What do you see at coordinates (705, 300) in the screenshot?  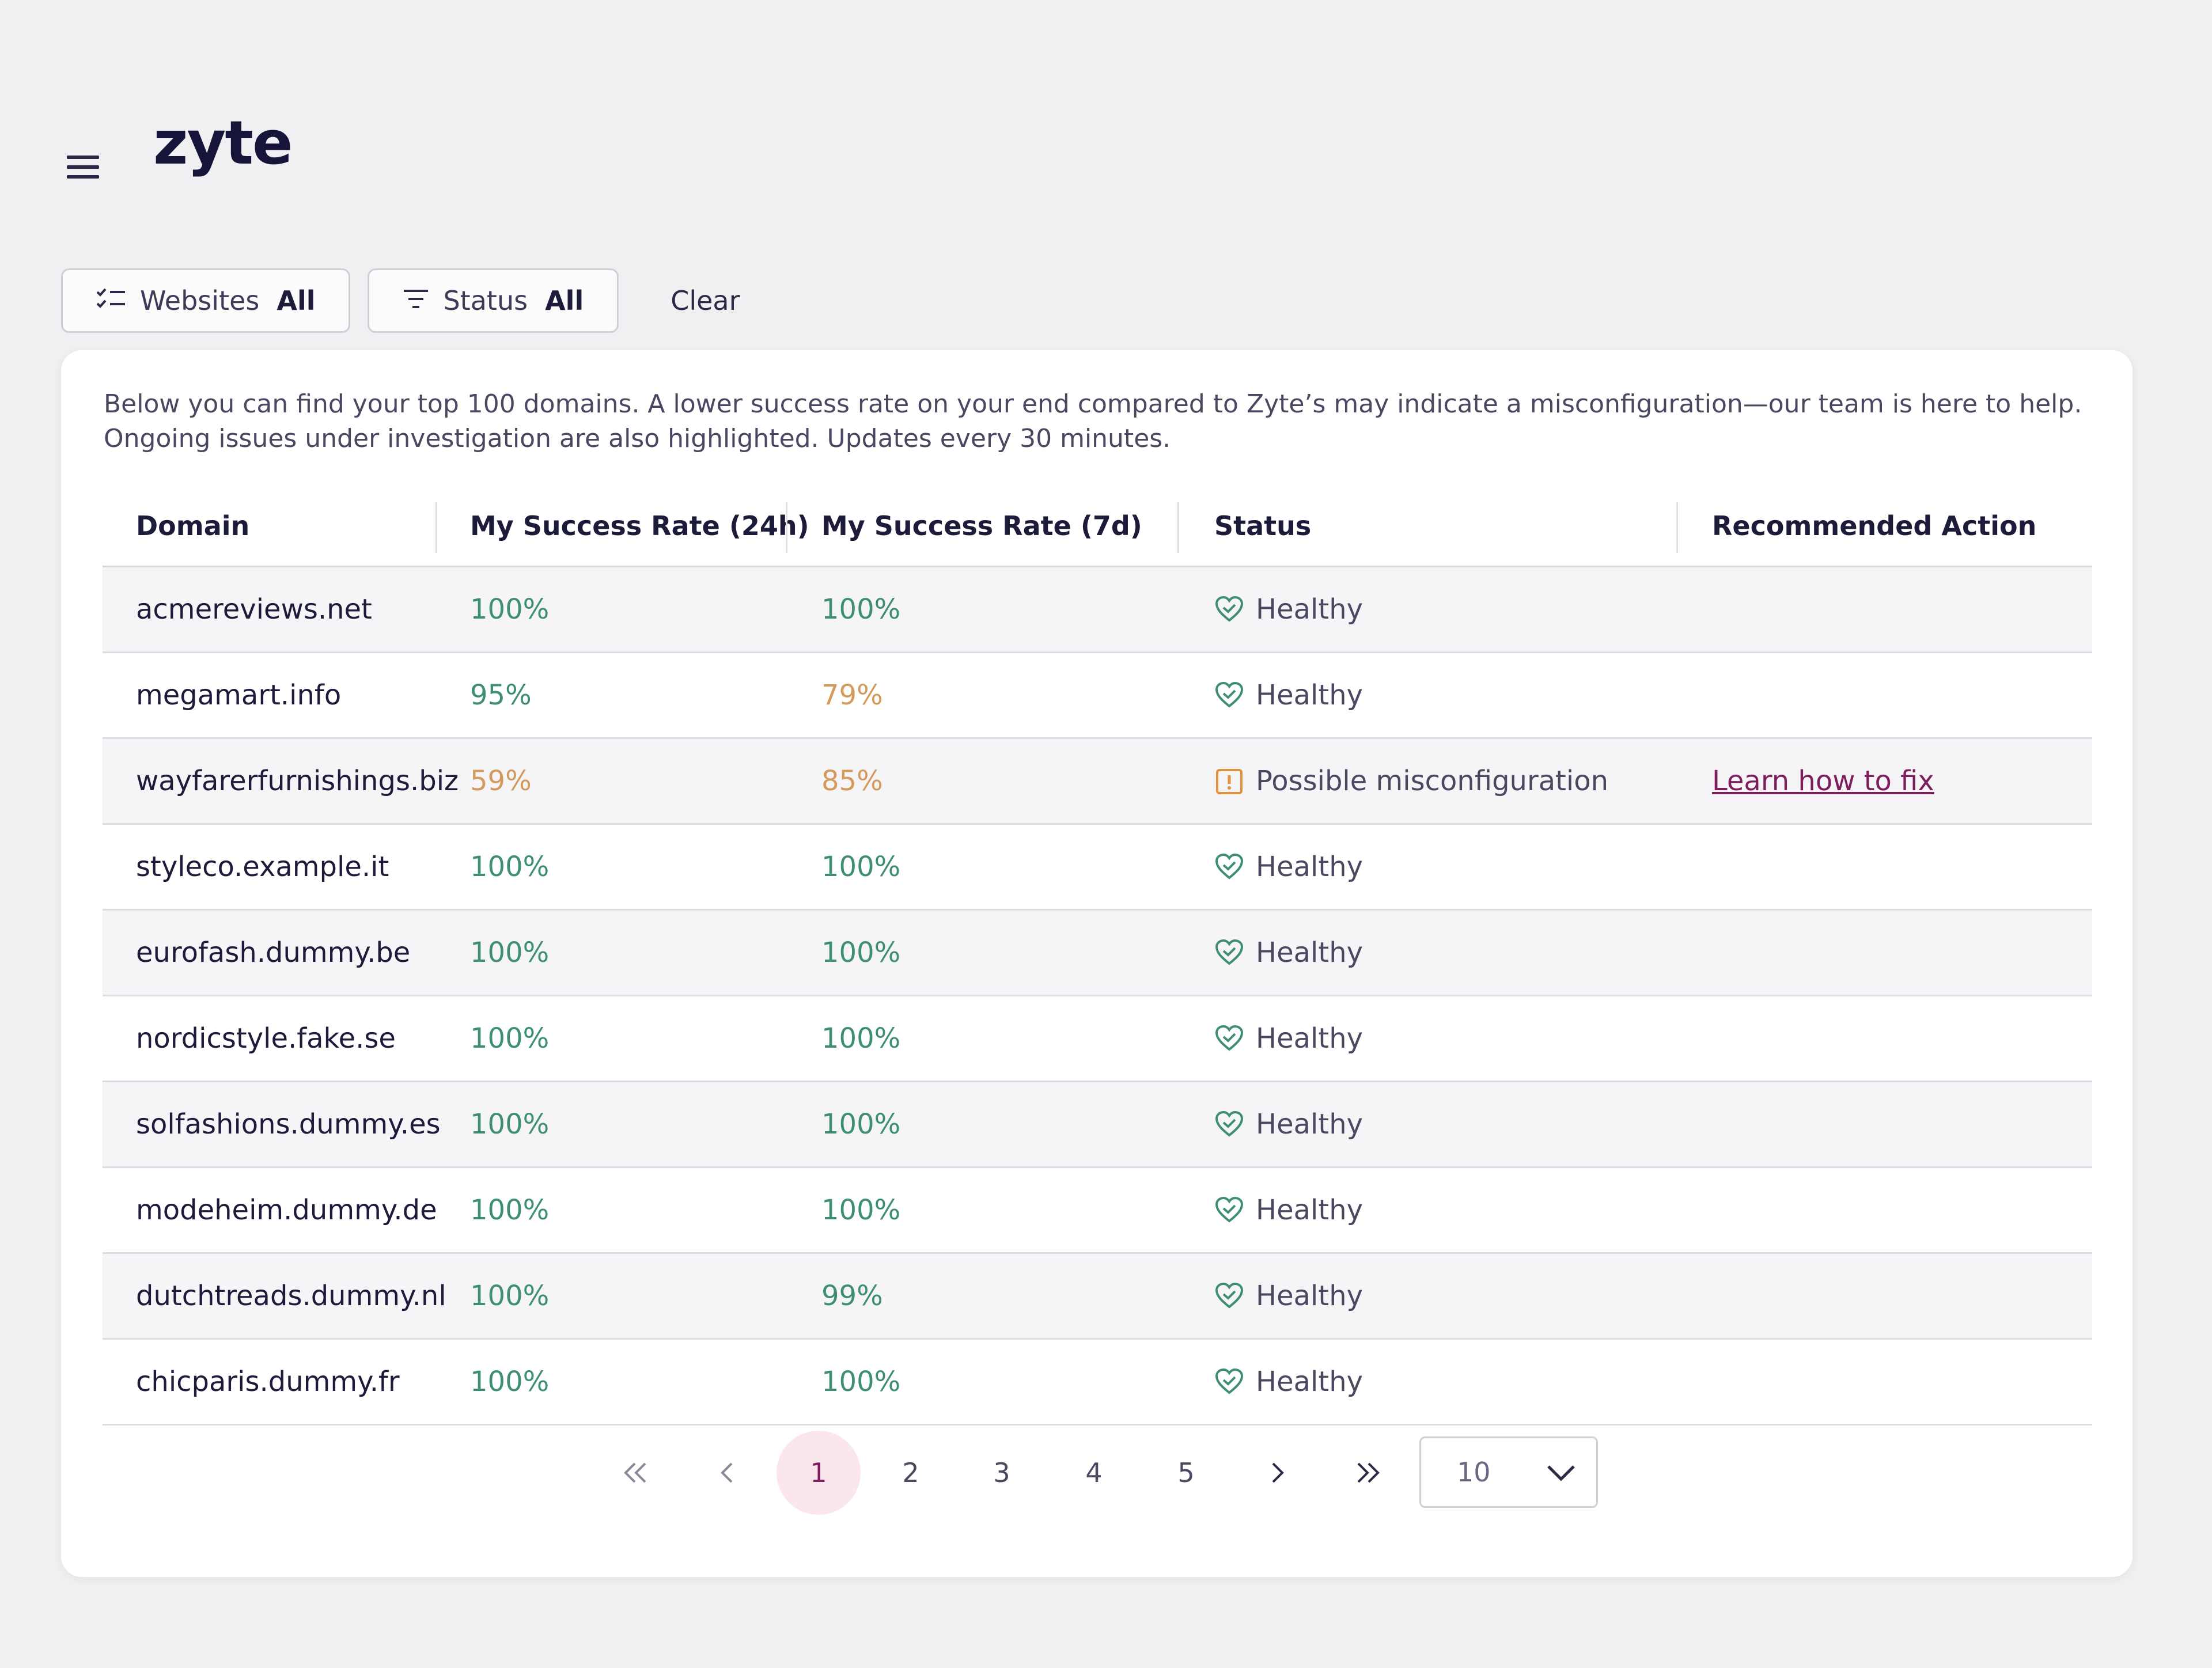 I see `clear-filters-button: Clear` at bounding box center [705, 300].